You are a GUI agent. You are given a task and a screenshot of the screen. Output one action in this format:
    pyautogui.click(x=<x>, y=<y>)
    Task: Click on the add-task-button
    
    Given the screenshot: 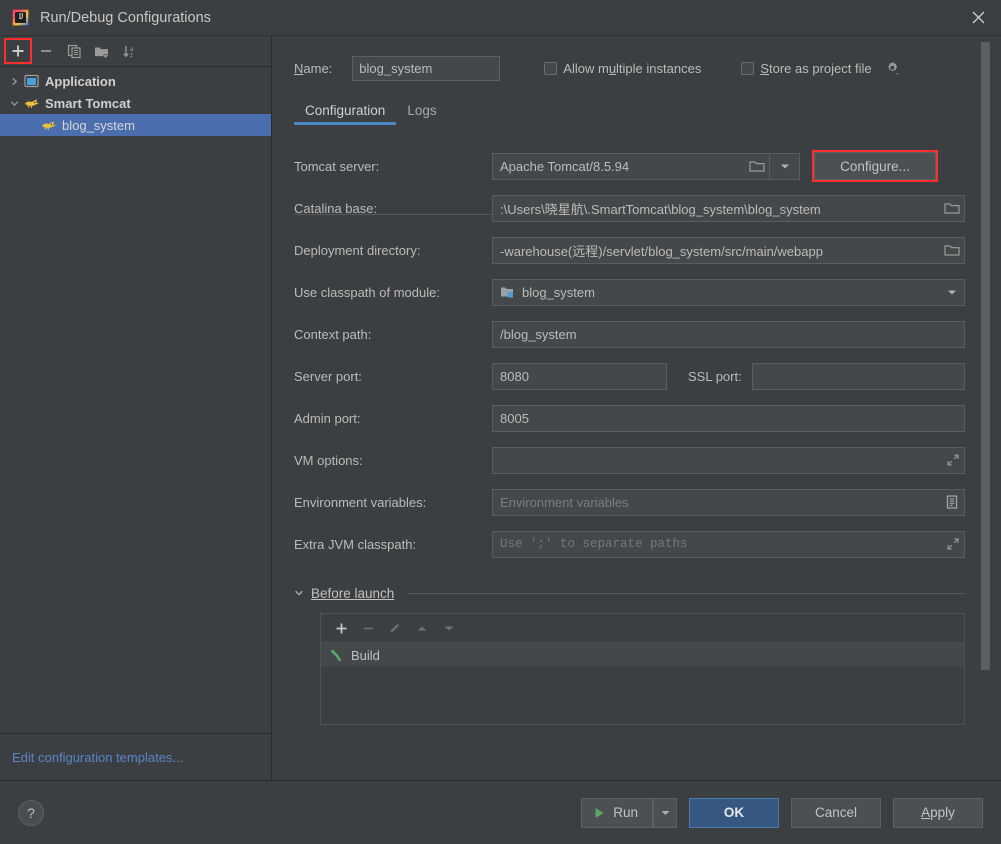 What is the action you would take?
    pyautogui.click(x=341, y=628)
    